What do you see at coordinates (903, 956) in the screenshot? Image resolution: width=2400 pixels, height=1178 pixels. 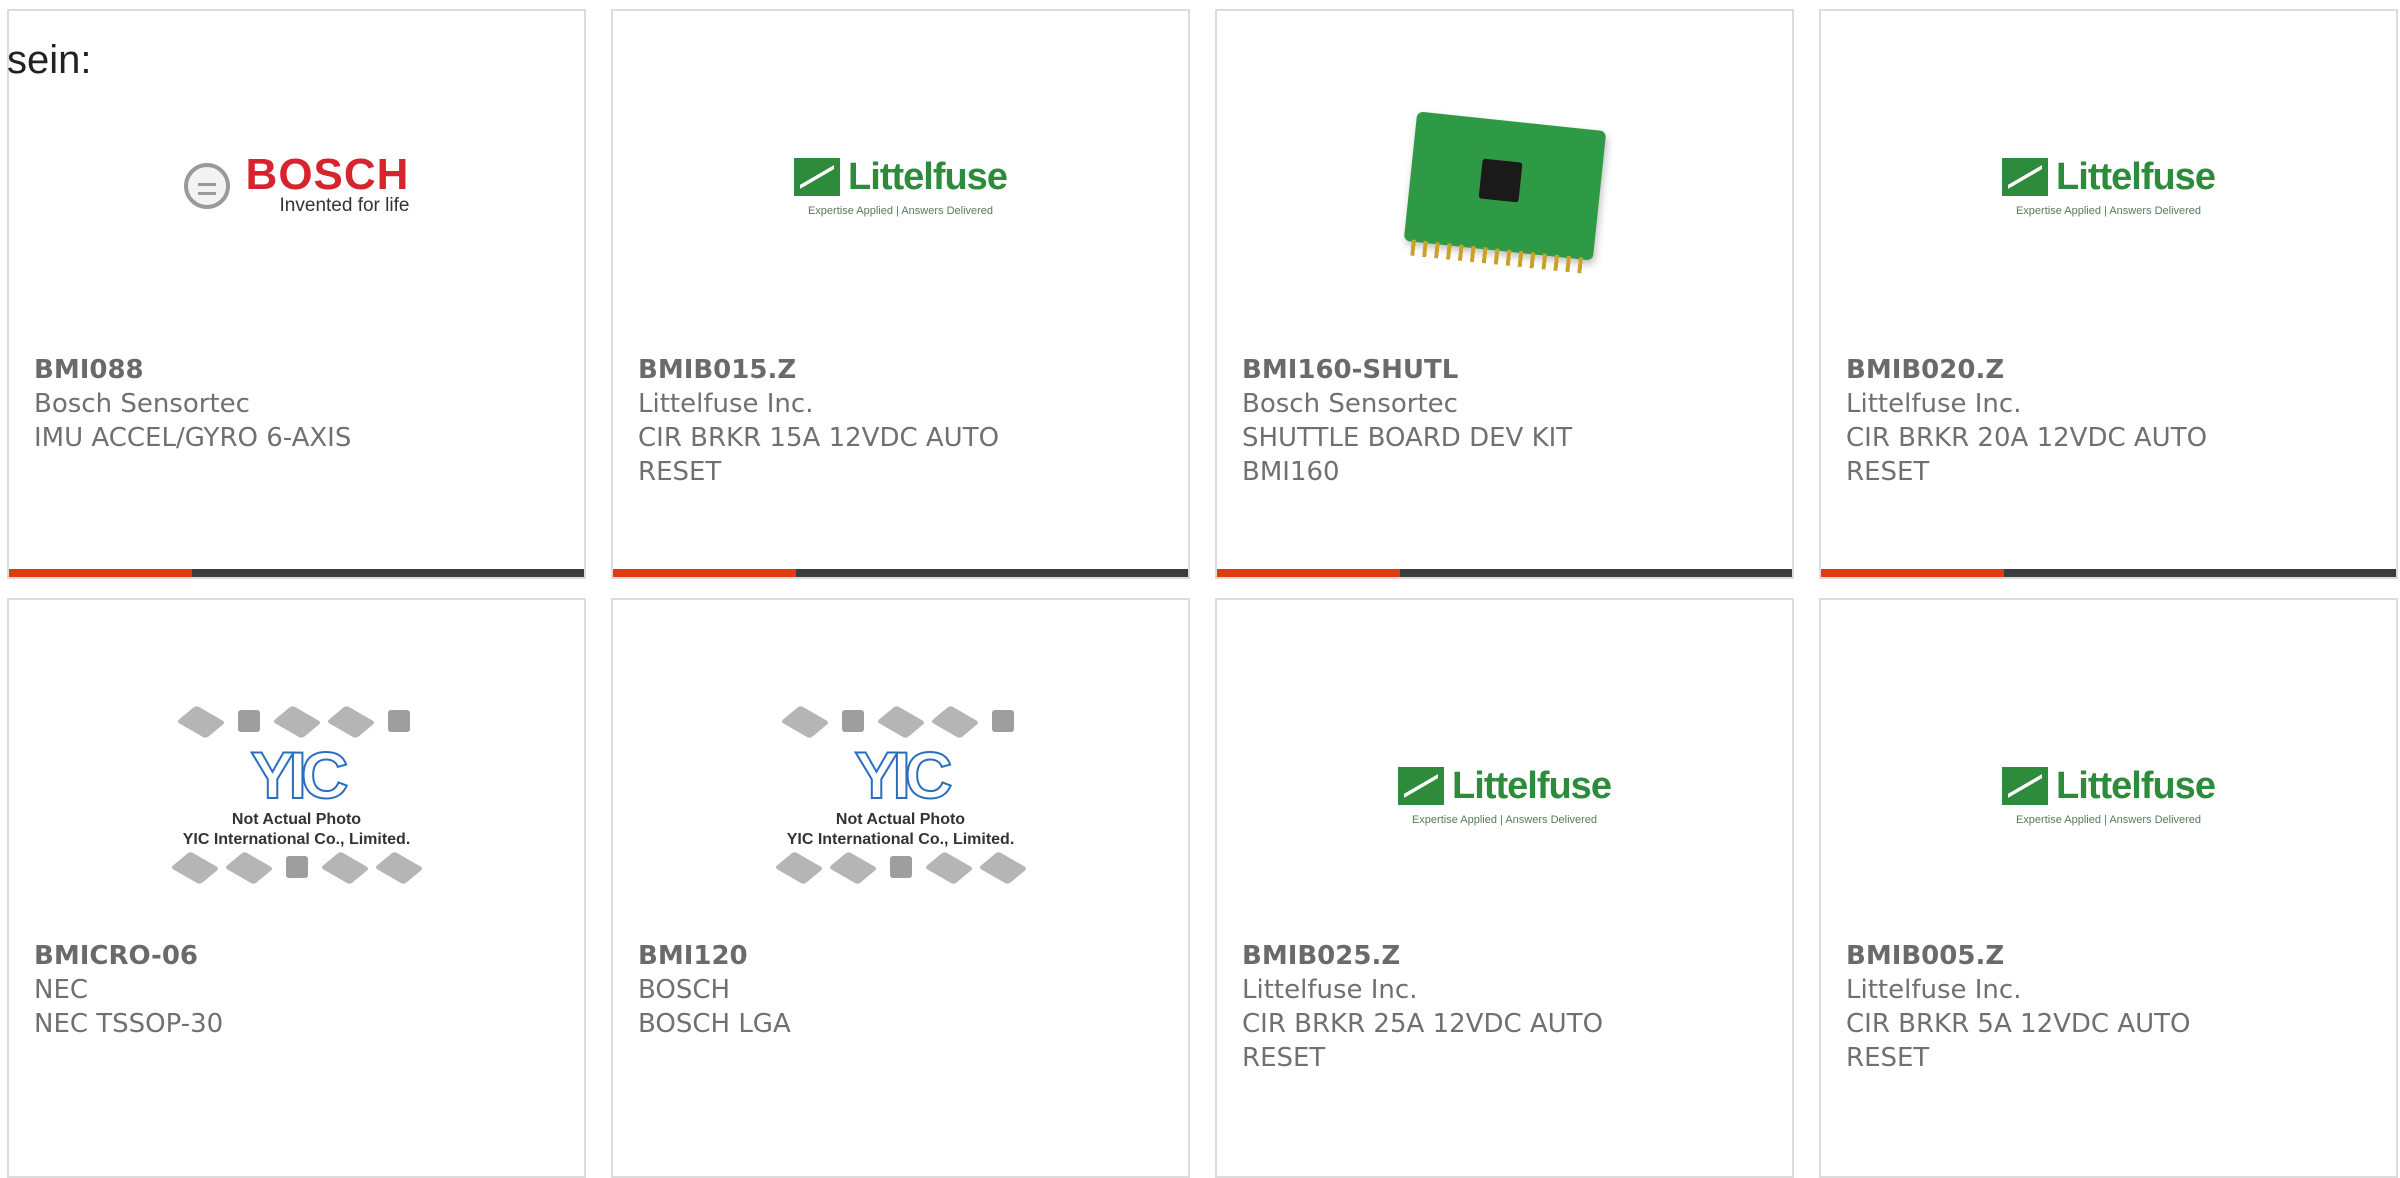 I see `part-number: BMI120` at bounding box center [903, 956].